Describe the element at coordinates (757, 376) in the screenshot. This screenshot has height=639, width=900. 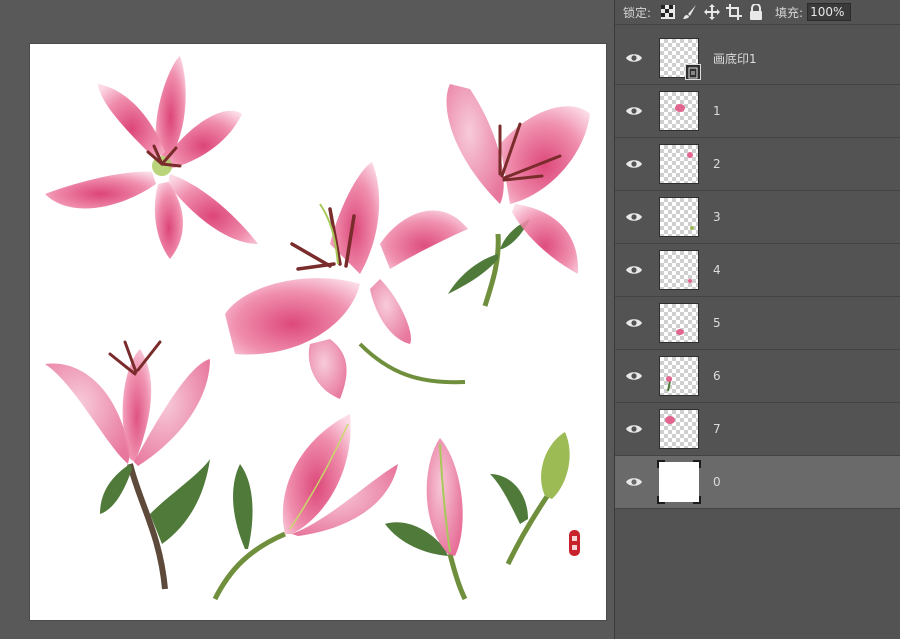
I see `layer-row: 6` at that location.